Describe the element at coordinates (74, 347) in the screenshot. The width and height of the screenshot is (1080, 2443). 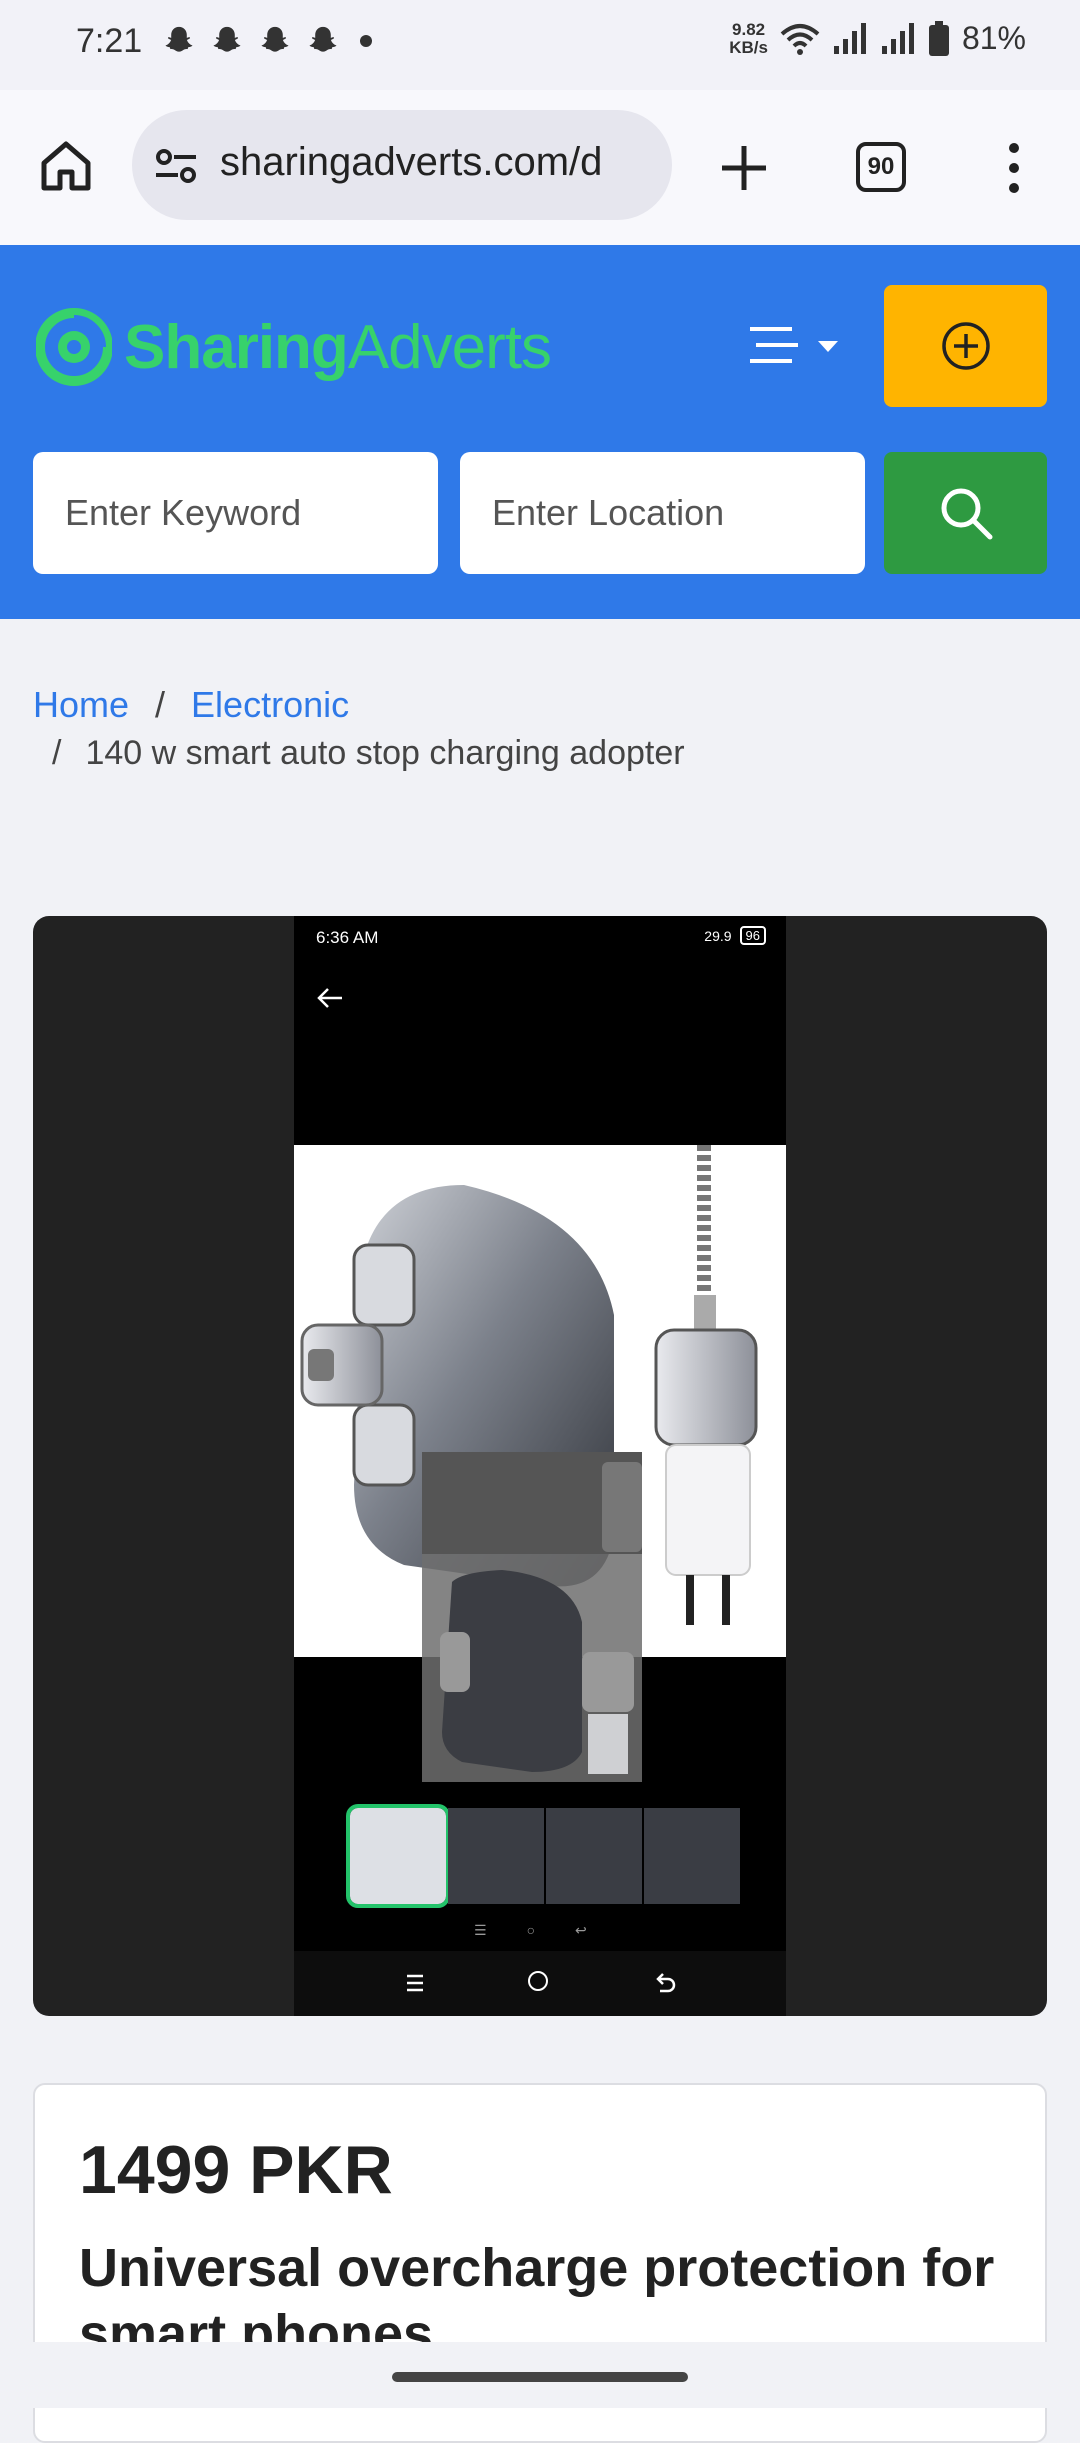
I see `logo-mark-icon` at that location.